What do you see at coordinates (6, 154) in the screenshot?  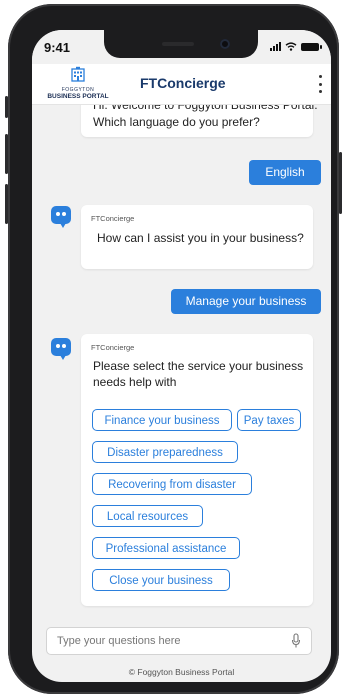 I see `volume-up-button` at bounding box center [6, 154].